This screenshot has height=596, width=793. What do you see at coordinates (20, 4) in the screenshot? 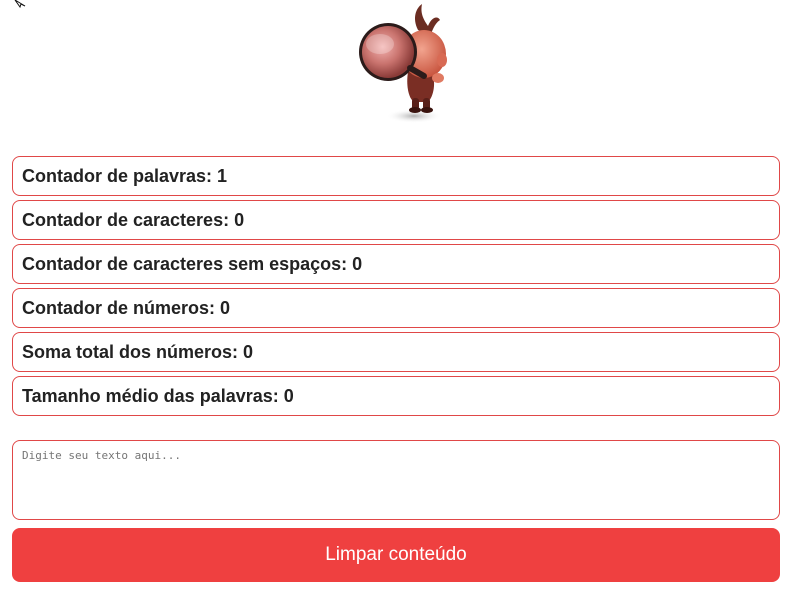
I see `mouse-pointer-icon` at bounding box center [20, 4].